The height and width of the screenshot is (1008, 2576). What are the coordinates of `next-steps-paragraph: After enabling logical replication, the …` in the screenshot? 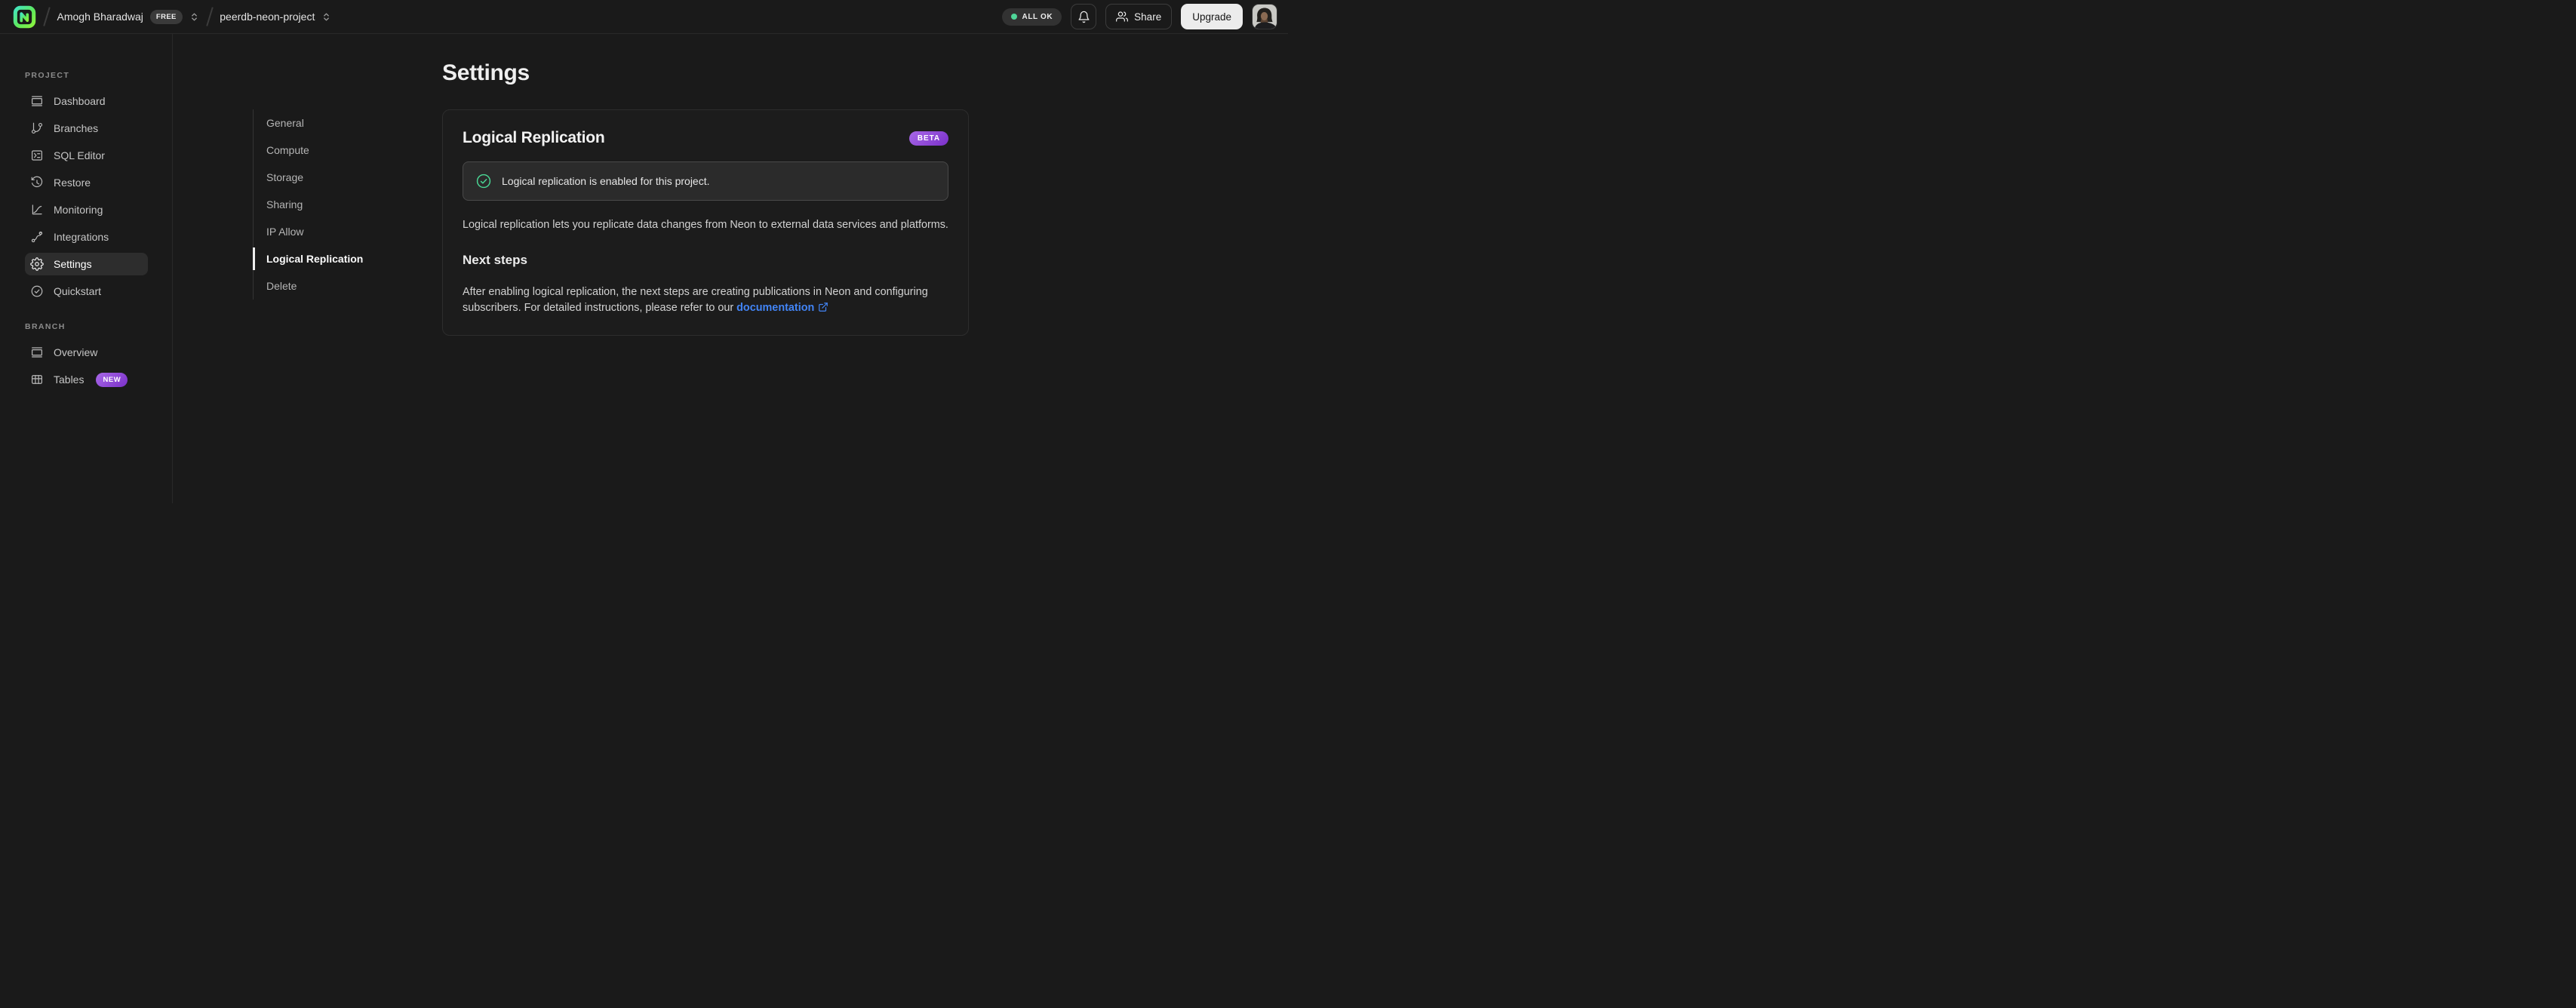 It's located at (705, 300).